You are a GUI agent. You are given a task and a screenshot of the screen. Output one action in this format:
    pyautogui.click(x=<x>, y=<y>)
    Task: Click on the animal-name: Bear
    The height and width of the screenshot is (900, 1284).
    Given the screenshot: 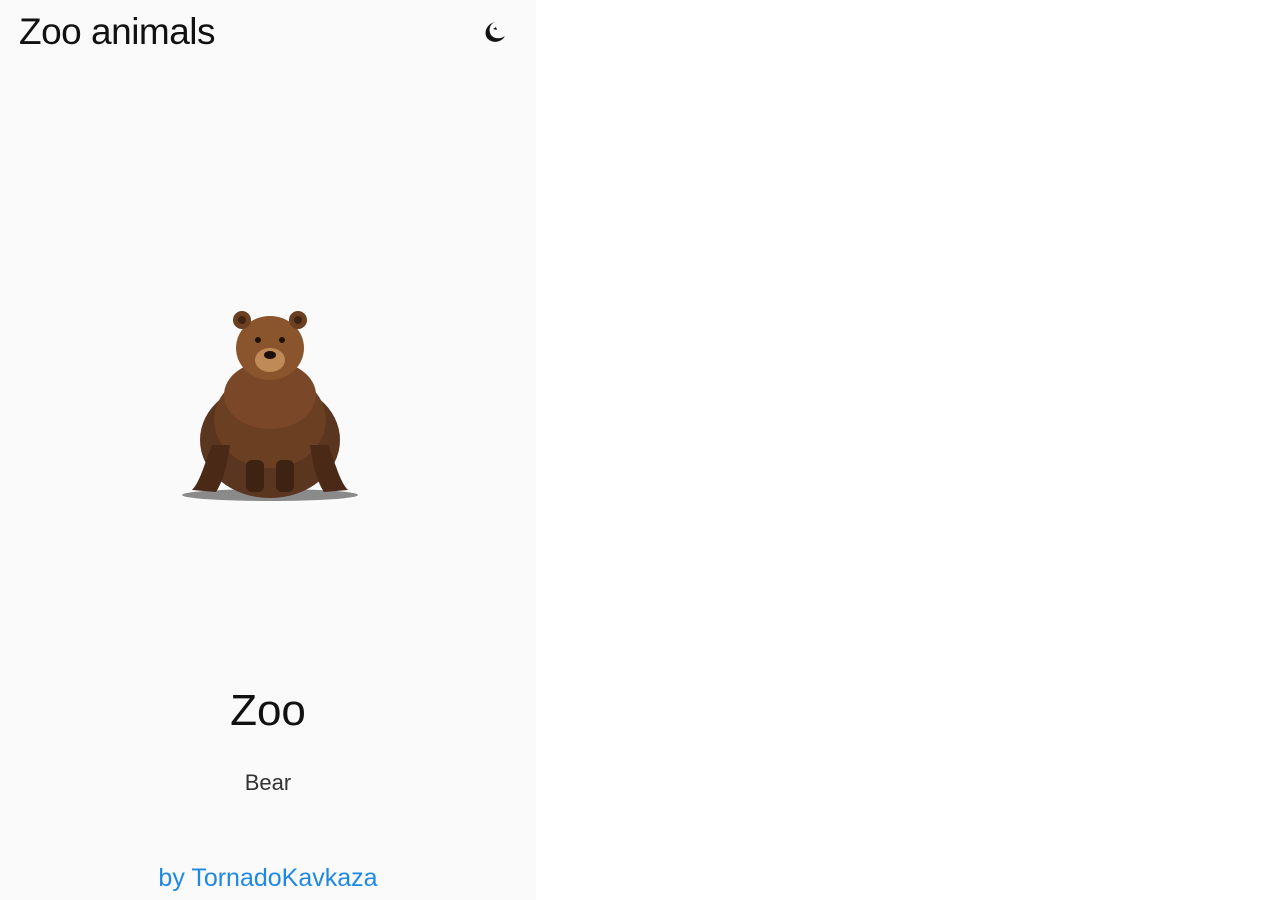 What is the action you would take?
    pyautogui.click(x=268, y=782)
    